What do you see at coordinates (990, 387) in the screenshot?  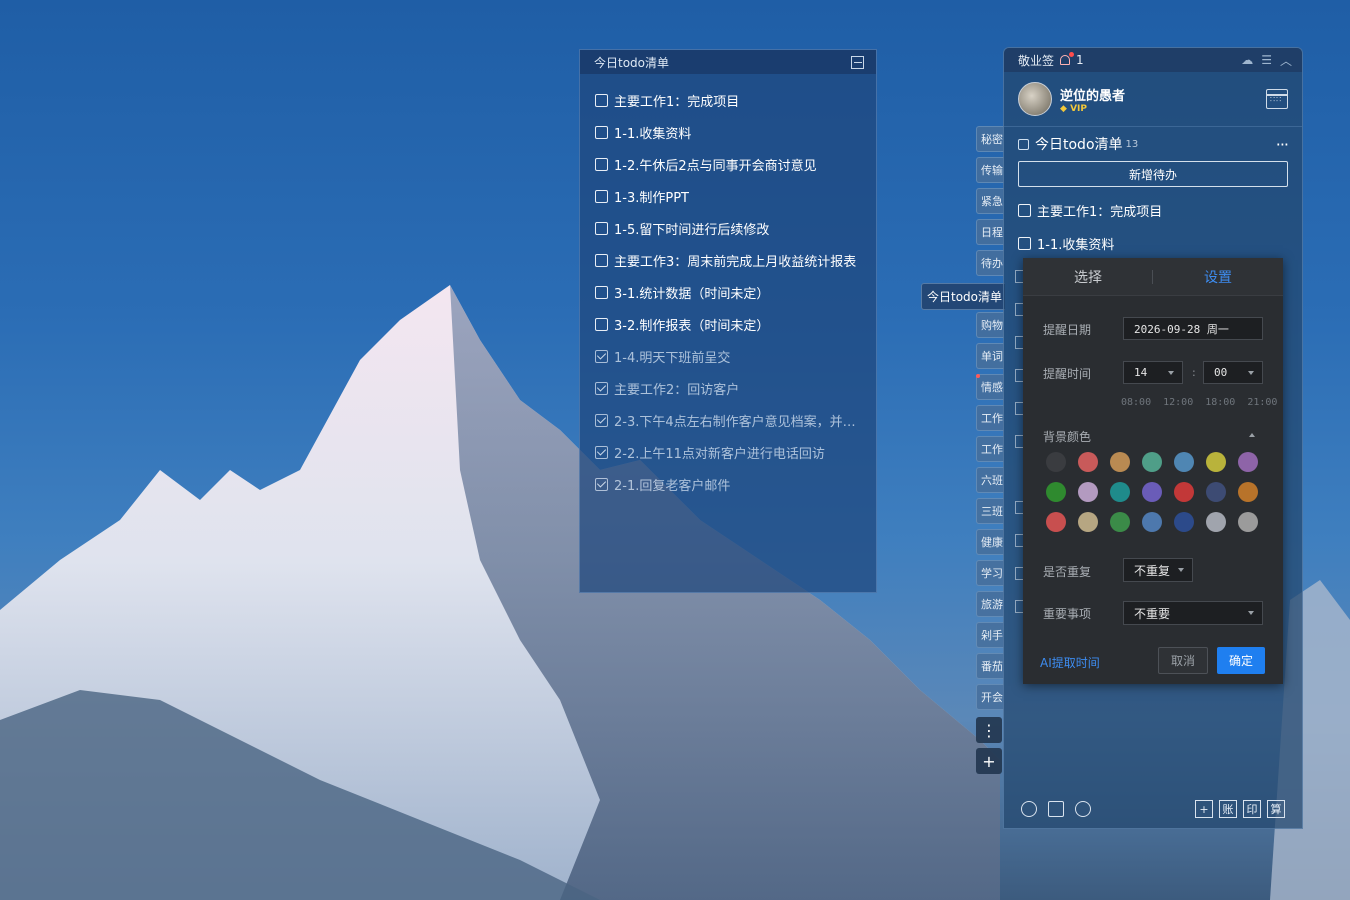 I see `side-tab: 情感` at bounding box center [990, 387].